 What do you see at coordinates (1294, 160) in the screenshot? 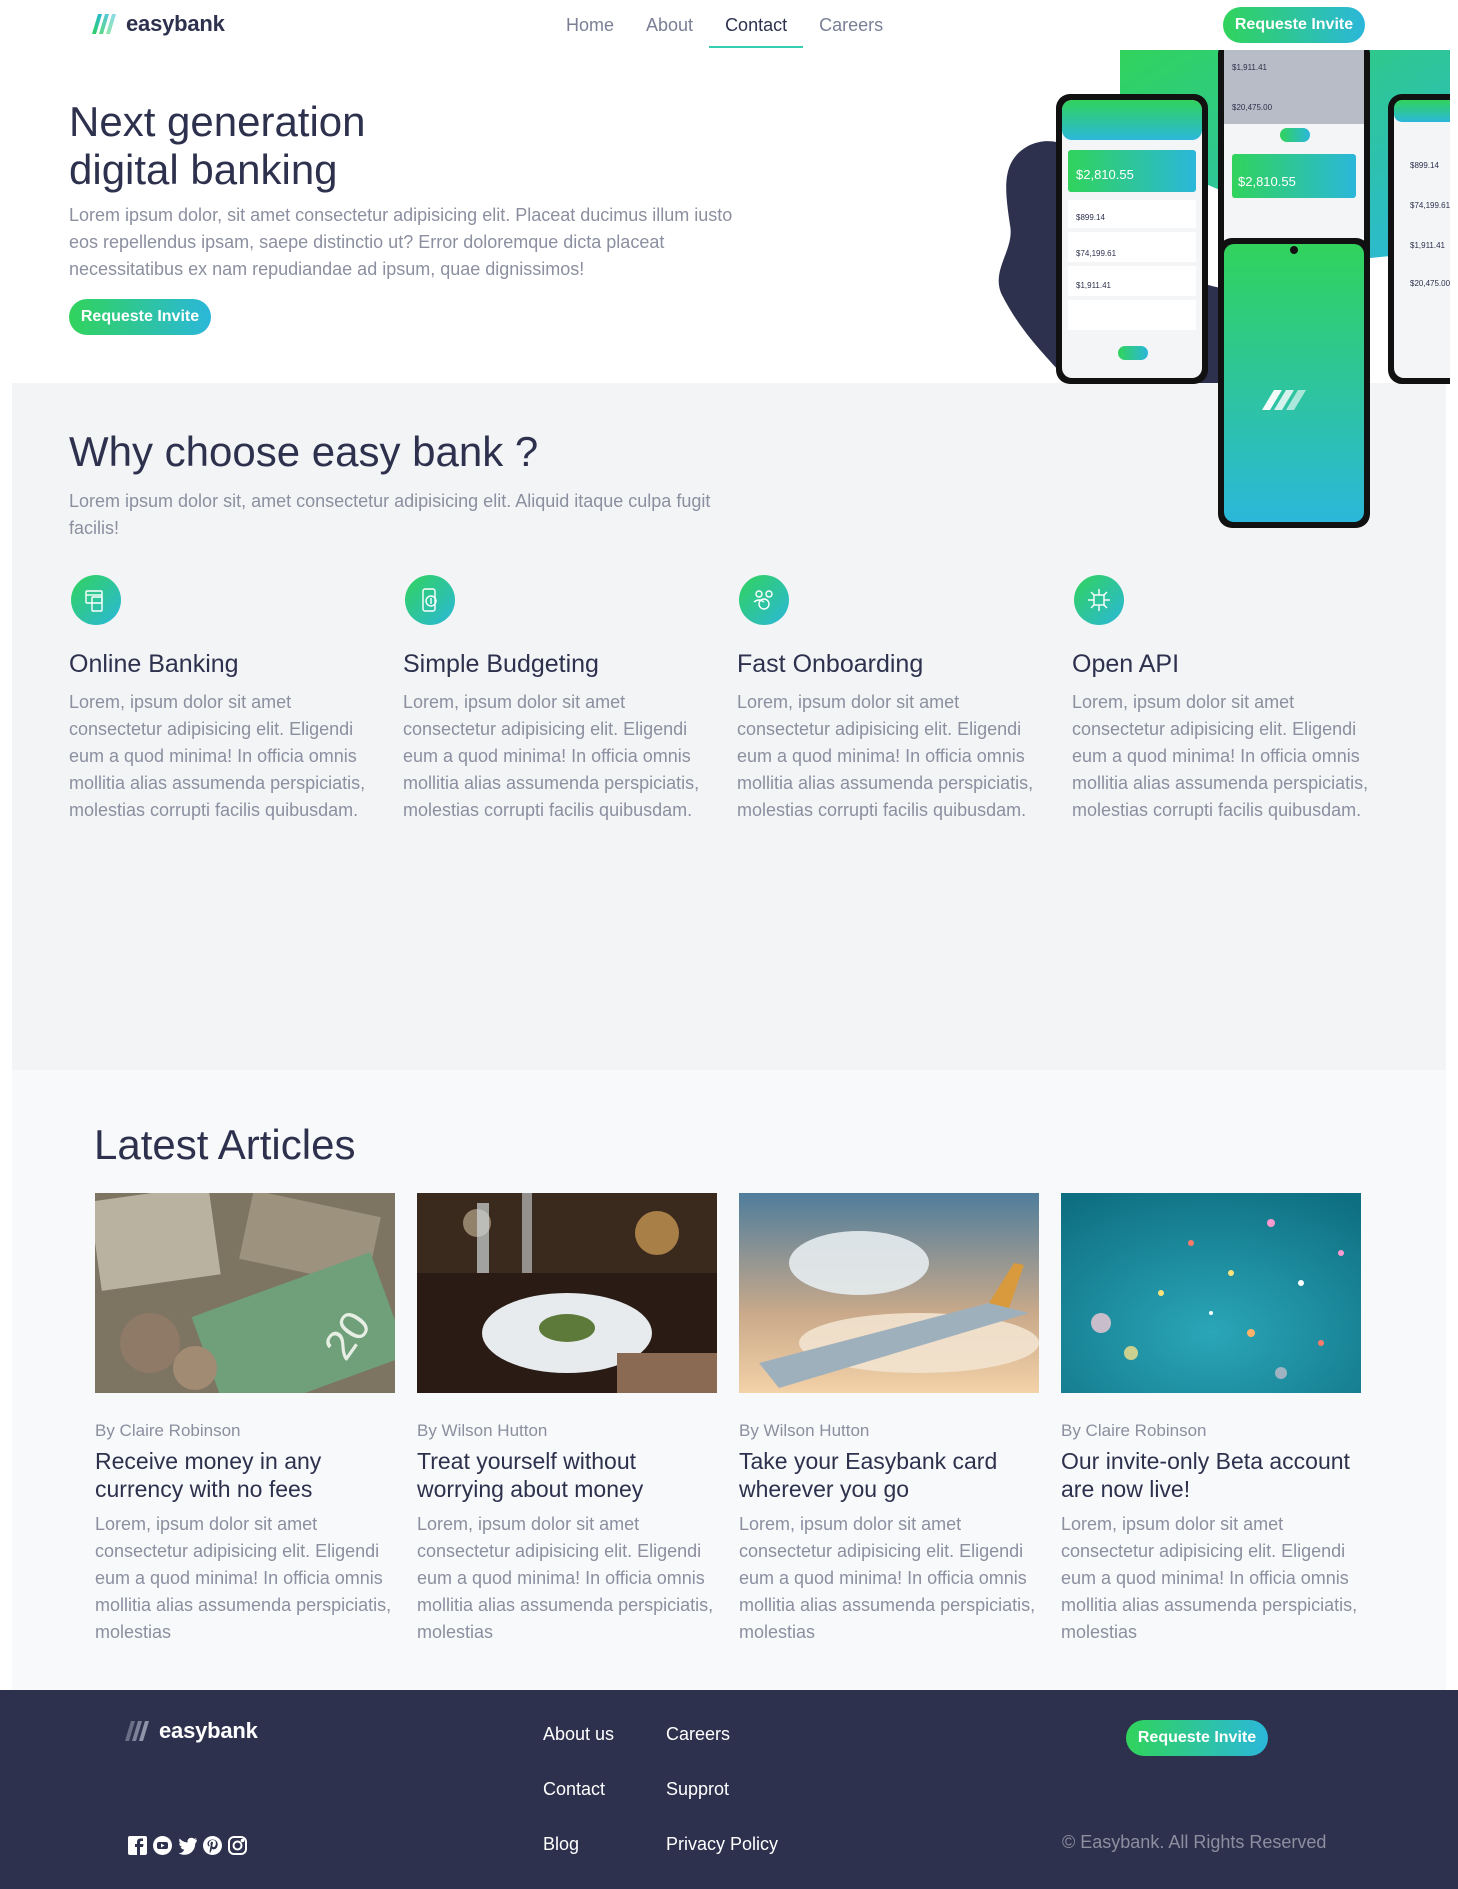
I see `phone-top: $1,911.41 $20,475.00 $2,810.55` at bounding box center [1294, 160].